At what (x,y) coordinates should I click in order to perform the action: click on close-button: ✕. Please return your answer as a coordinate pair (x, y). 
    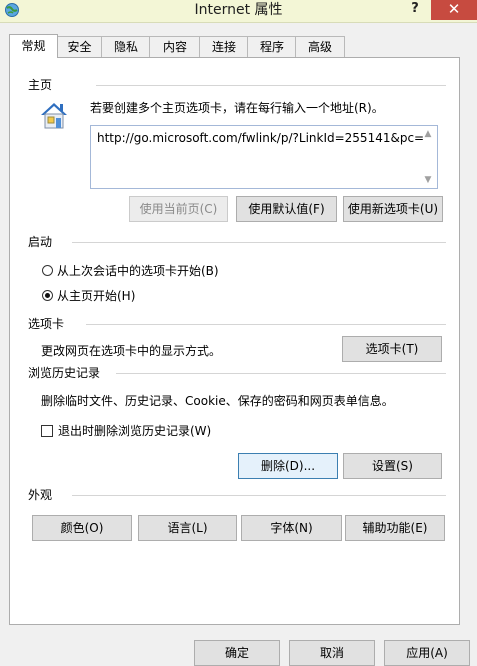
    Looking at the image, I should click on (454, 10).